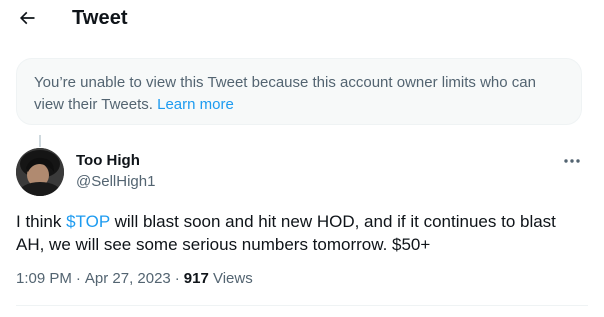 The width and height of the screenshot is (604, 317). Describe the element at coordinates (115, 181) in the screenshot. I see `author-handle: @SellHigh1` at that location.